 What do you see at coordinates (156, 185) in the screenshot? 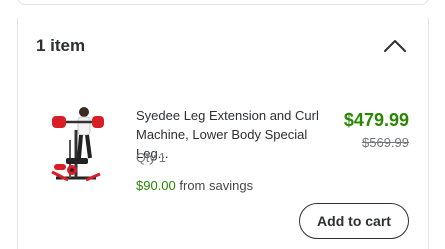
I see `savings-amount: $90.00` at bounding box center [156, 185].